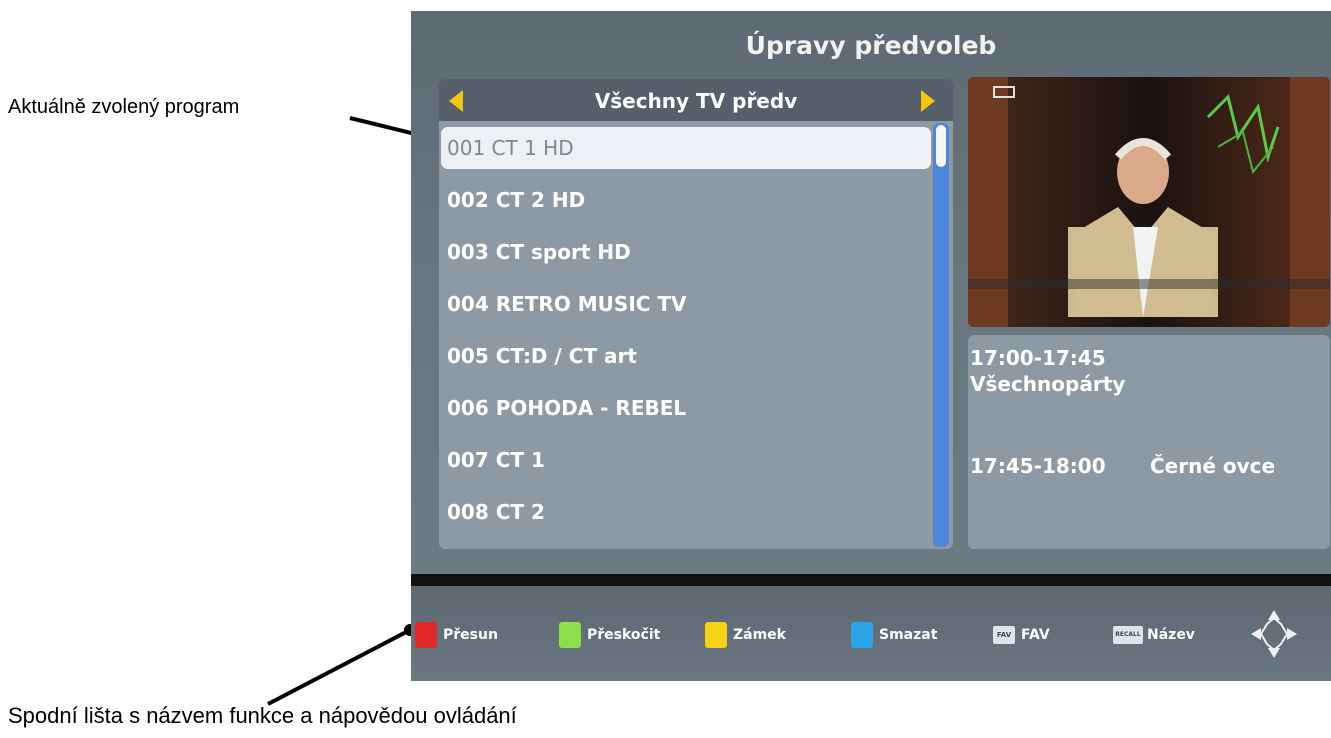 This screenshot has width=1331, height=738. Describe the element at coordinates (686, 148) in the screenshot. I see `channel-row: 001 CT 1 HD` at that location.